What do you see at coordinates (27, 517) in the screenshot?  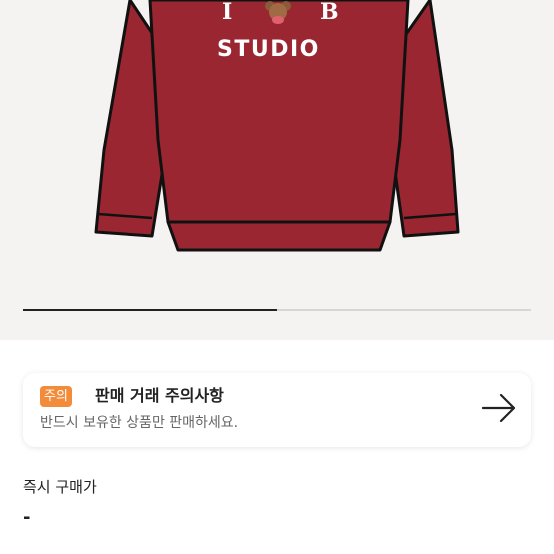 I see `instant-buy-price-value: -` at bounding box center [27, 517].